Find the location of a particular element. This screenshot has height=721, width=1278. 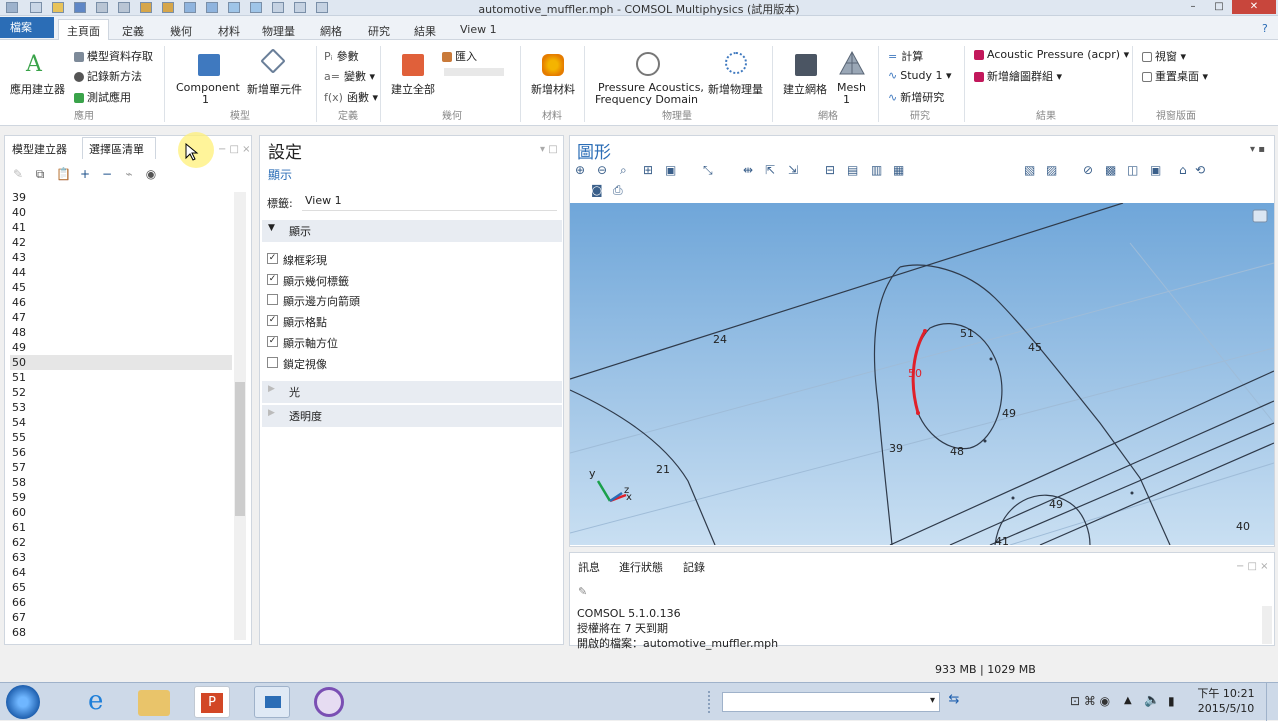

build-all-icon is located at coordinates (413, 65).